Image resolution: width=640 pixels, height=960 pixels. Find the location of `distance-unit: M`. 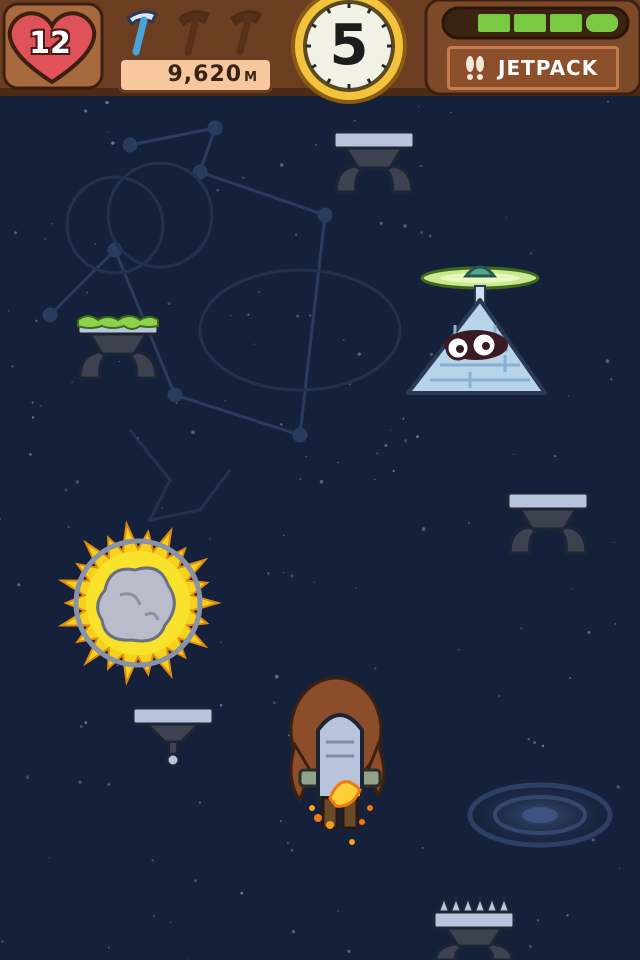

distance-unit: M is located at coordinates (251, 77).